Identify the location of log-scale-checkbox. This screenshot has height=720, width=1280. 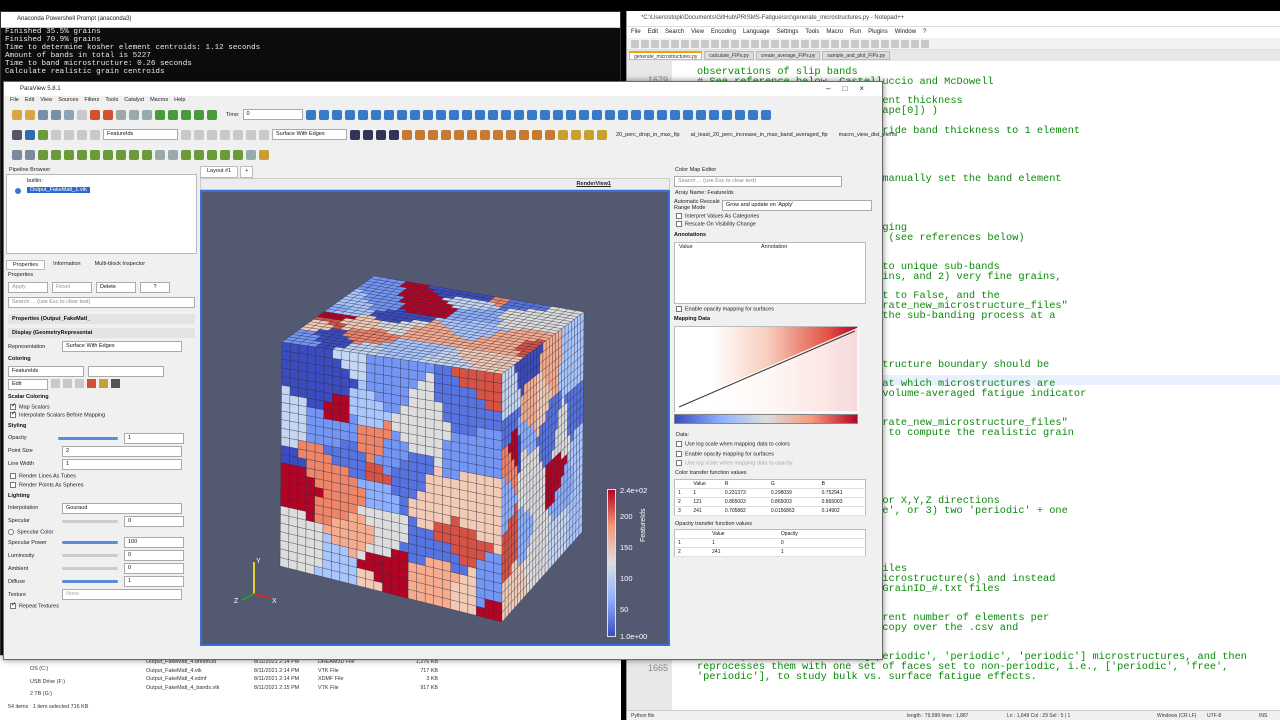
(679, 444).